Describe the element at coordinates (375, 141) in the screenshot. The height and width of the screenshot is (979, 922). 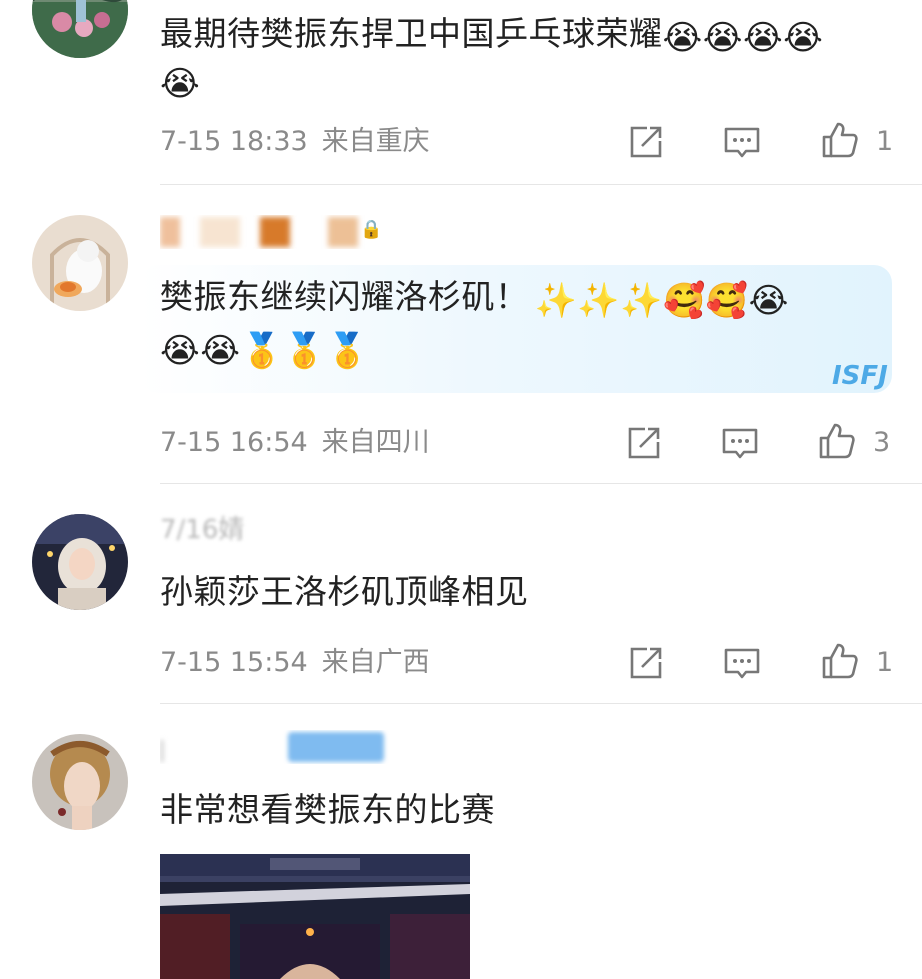
I see `comment-location: 来自重庆` at that location.